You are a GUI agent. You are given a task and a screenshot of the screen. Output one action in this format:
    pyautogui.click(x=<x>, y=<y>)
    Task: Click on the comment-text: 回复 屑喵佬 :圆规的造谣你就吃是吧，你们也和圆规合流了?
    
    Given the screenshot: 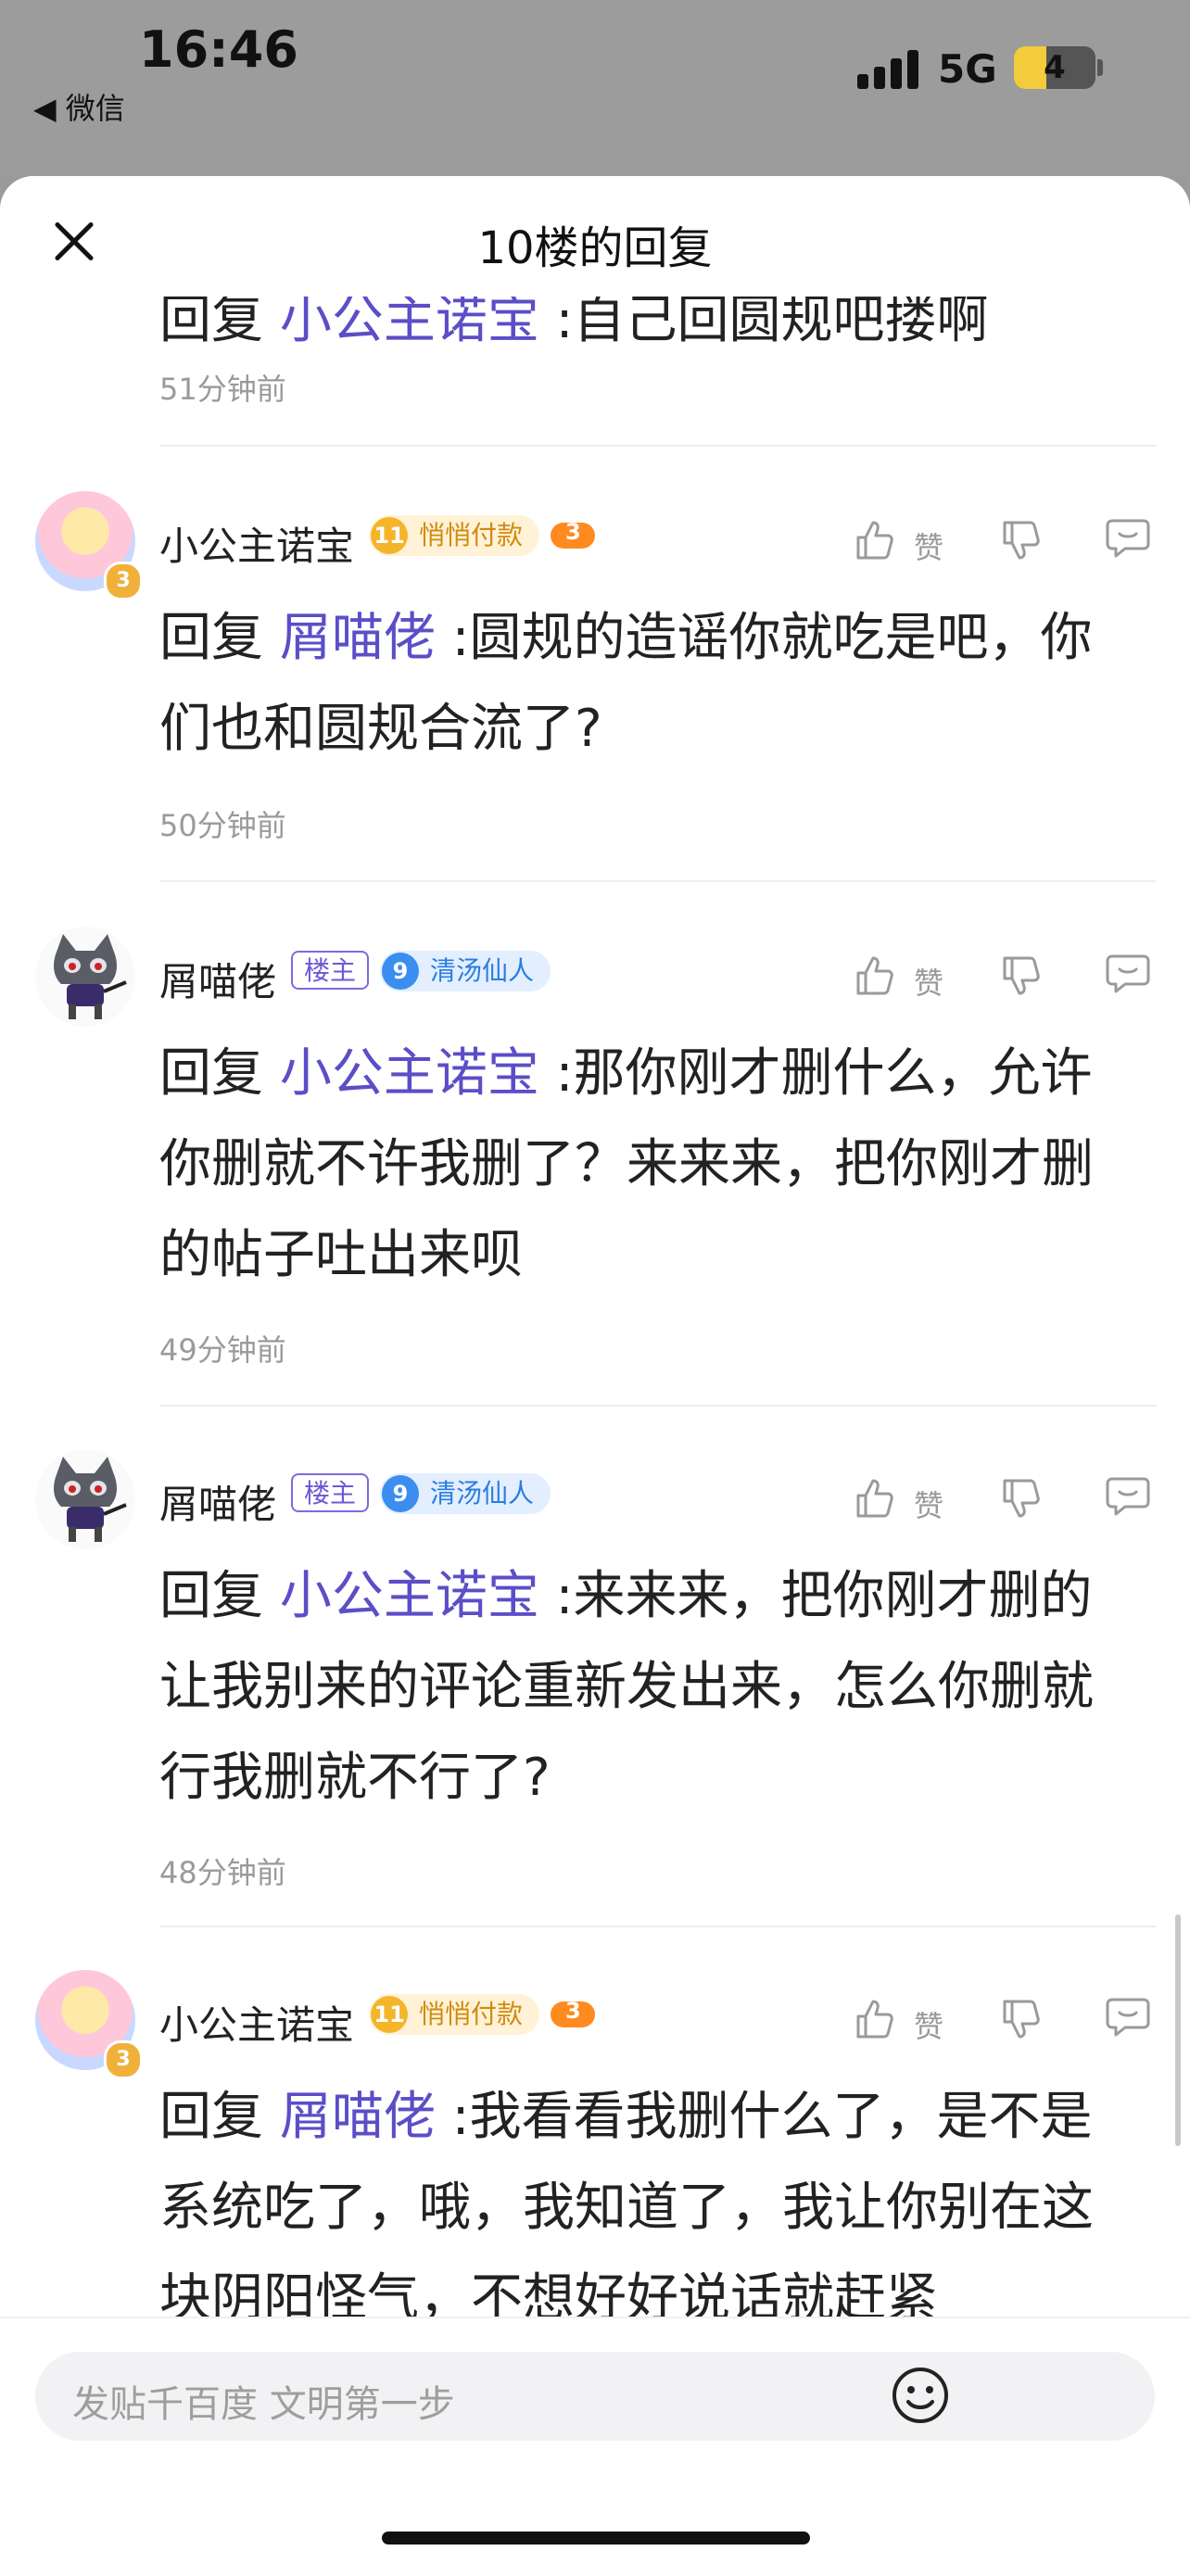 What is the action you would take?
    pyautogui.click(x=650, y=684)
    